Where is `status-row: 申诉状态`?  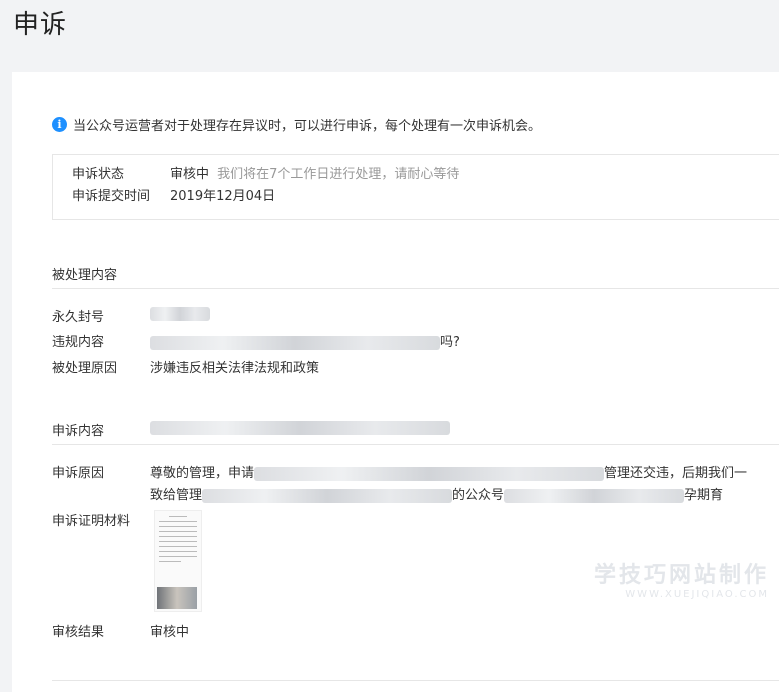
status-row: 申诉状态 is located at coordinates (98, 175).